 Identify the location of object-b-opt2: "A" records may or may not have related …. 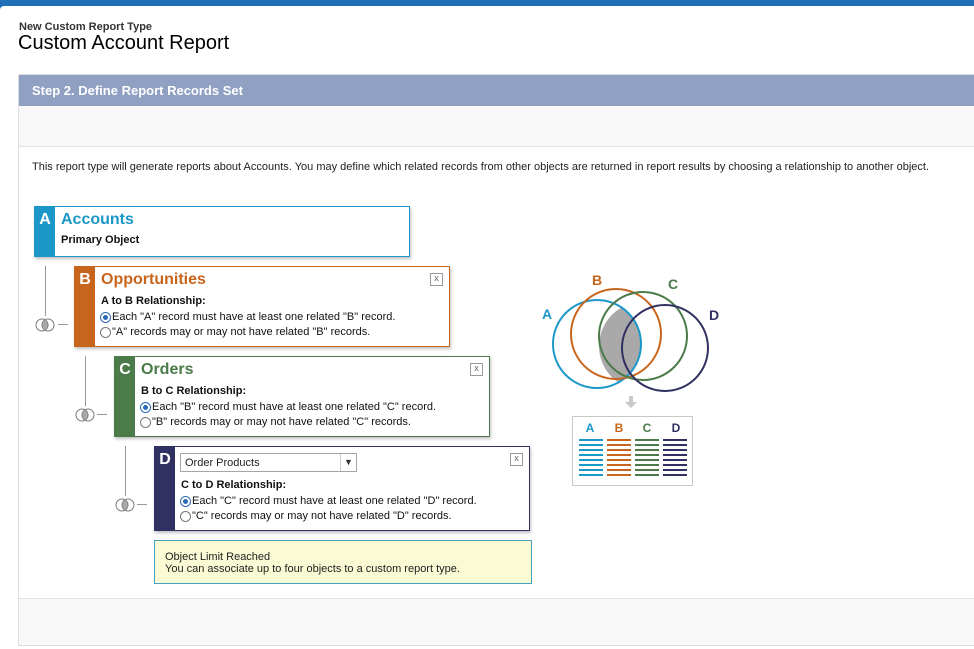
(235, 332).